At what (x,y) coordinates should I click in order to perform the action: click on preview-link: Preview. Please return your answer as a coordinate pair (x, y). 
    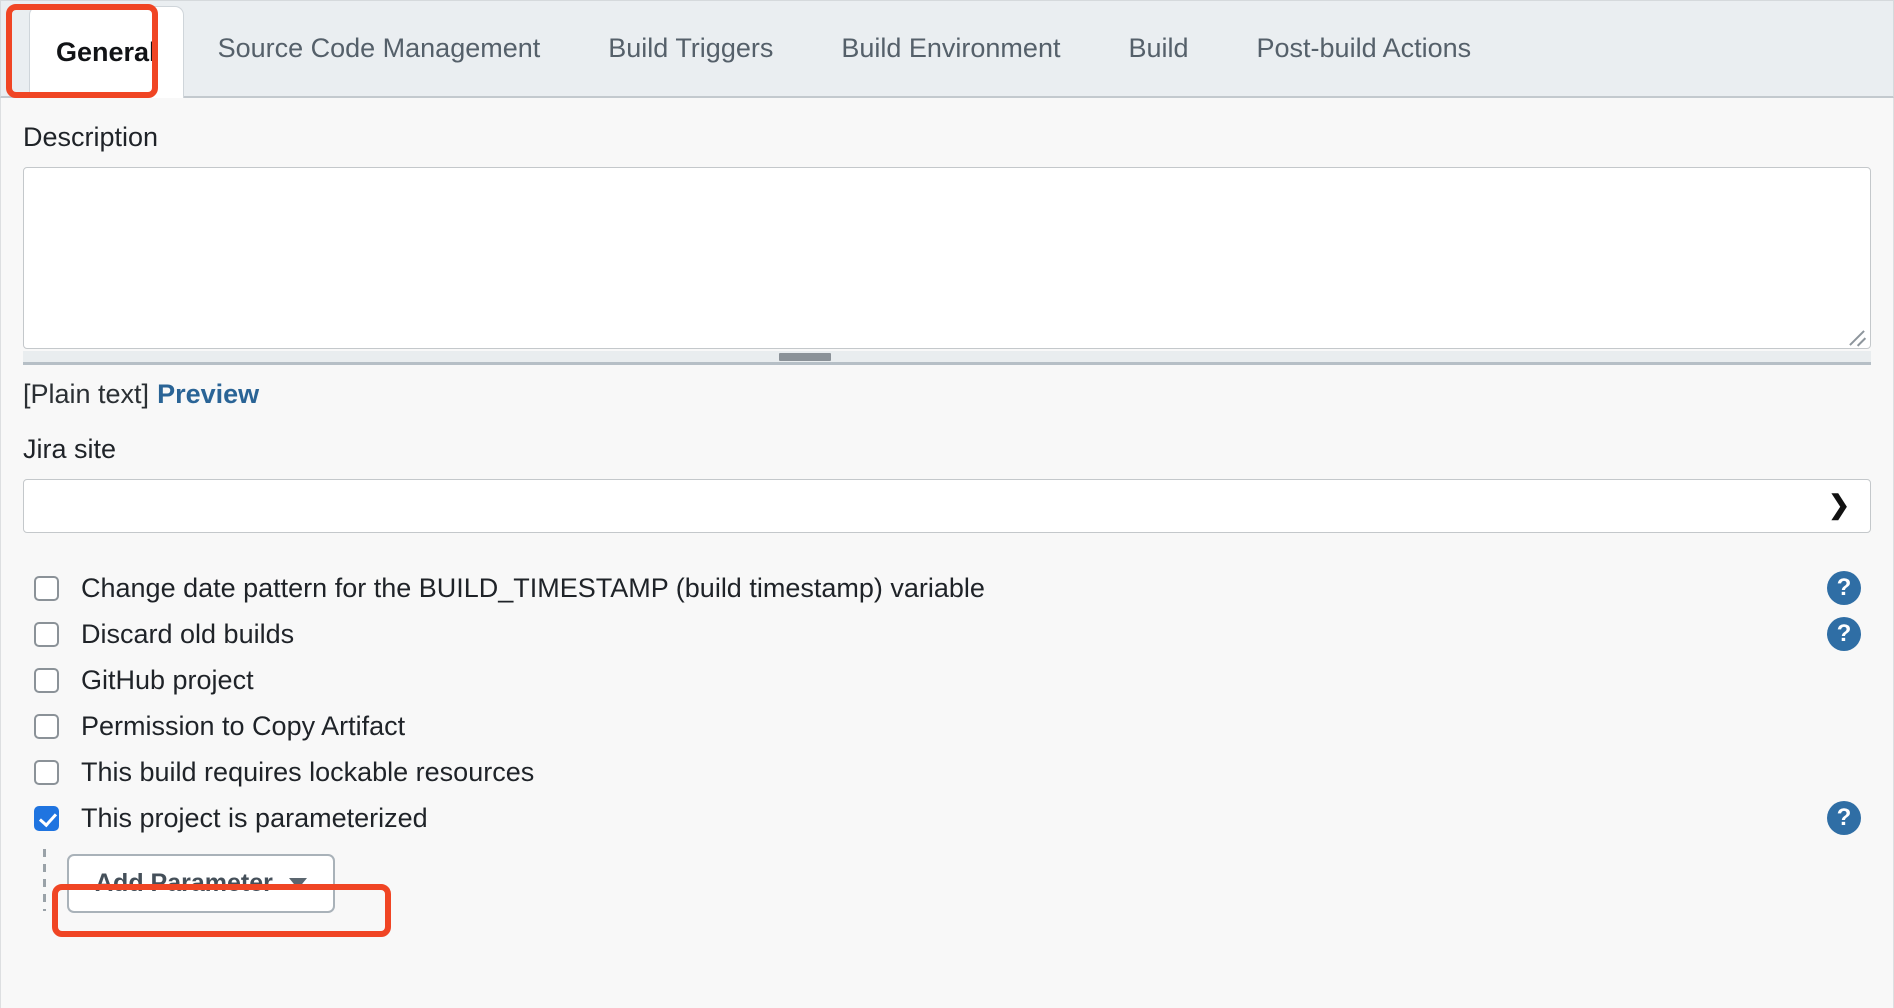
    Looking at the image, I should click on (208, 394).